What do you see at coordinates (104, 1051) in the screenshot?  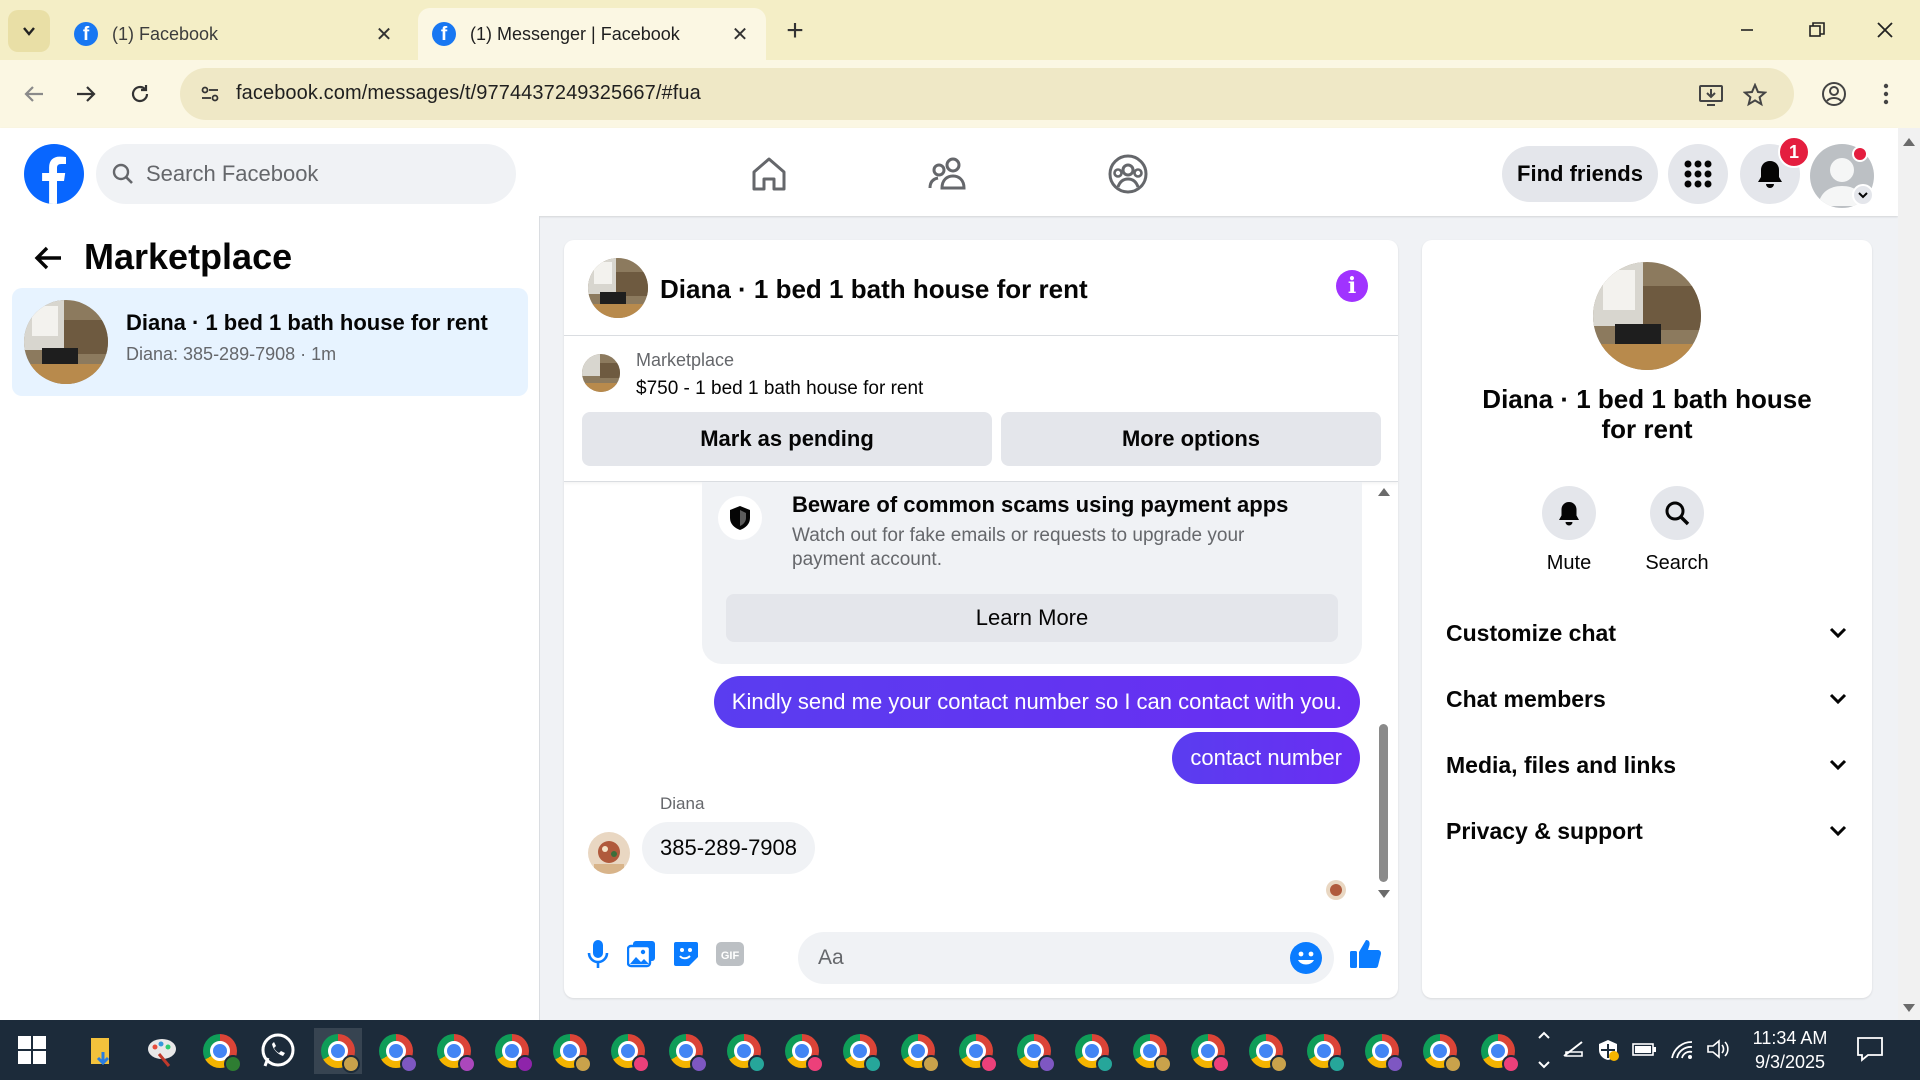 I see `taskbar-file-explorer` at bounding box center [104, 1051].